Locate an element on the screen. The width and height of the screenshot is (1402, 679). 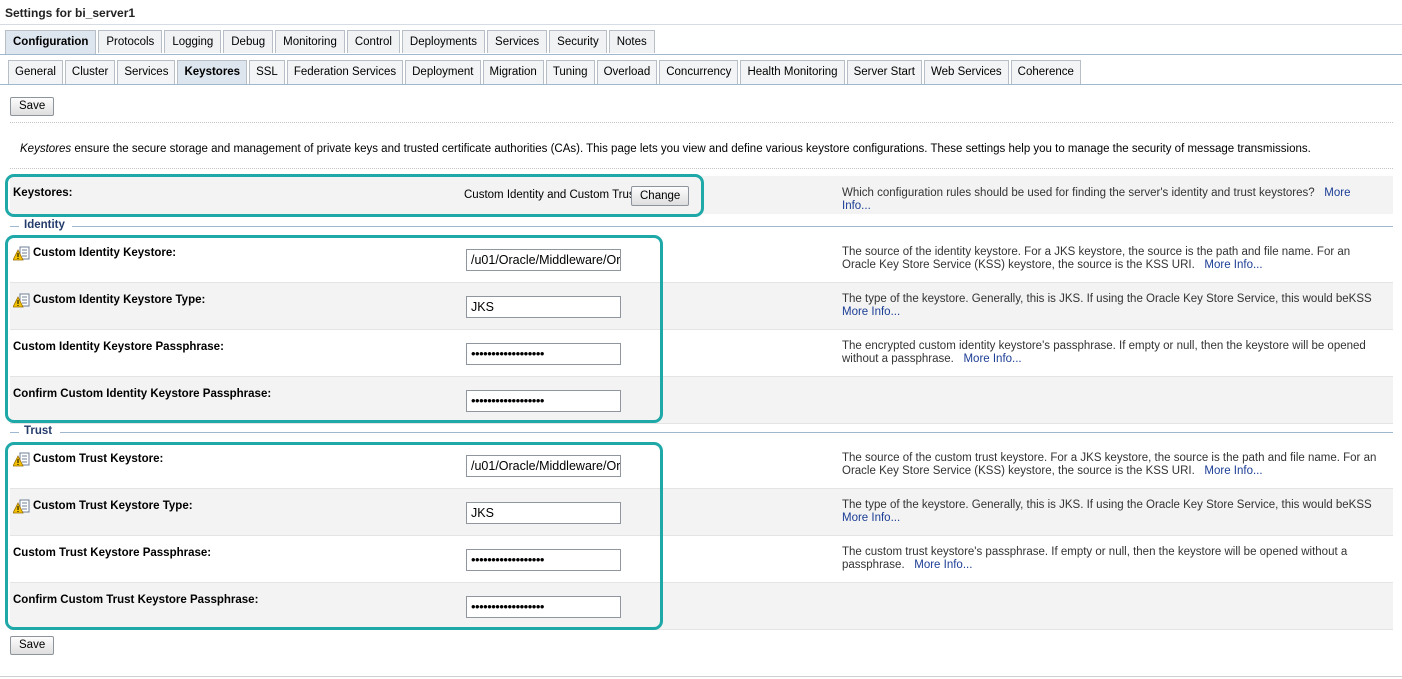
trust-section-title: Trust is located at coordinates (38, 431).